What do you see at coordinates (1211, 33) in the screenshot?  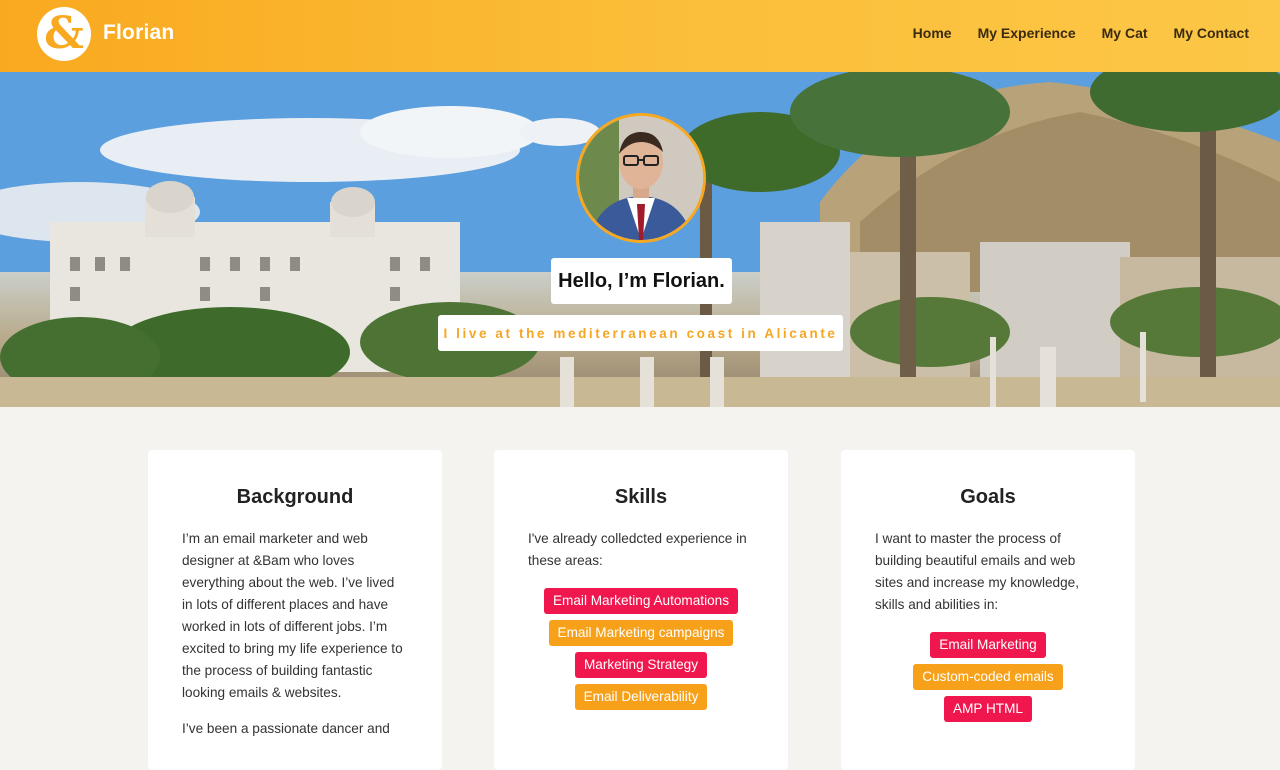 I see `nav-my-contact: My Contact` at bounding box center [1211, 33].